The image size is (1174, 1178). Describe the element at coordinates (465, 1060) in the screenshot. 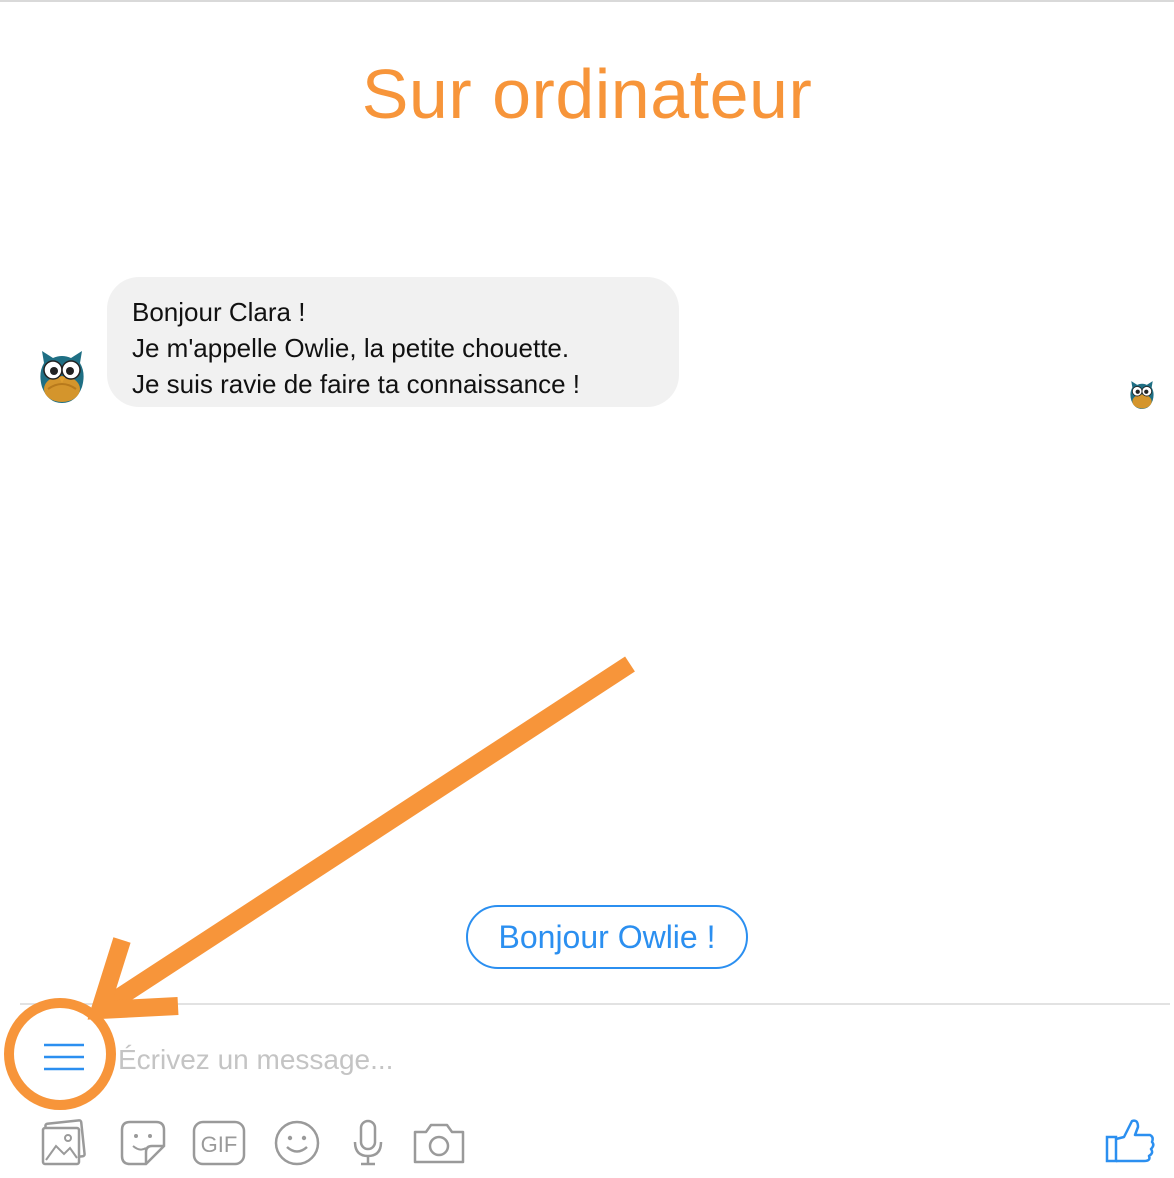

I see `message-input` at that location.